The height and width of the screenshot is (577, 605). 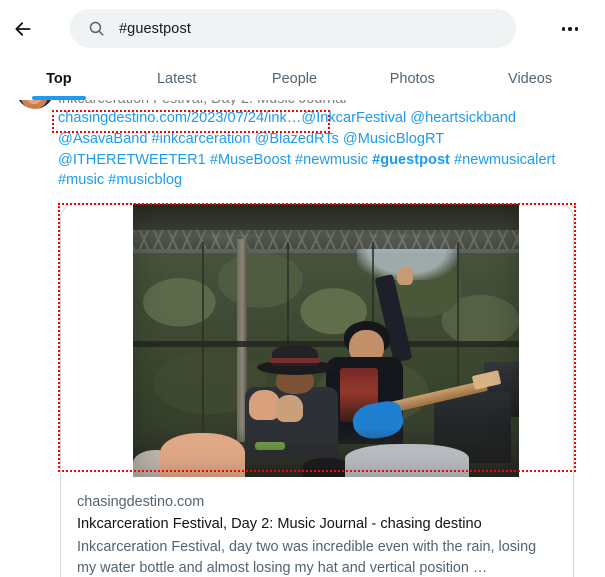 I want to click on tab-people: People, so click(x=295, y=79).